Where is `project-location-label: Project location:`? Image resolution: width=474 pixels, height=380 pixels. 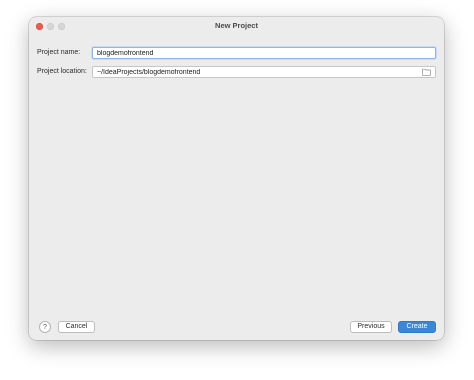 project-location-label: Project location: is located at coordinates (62, 71).